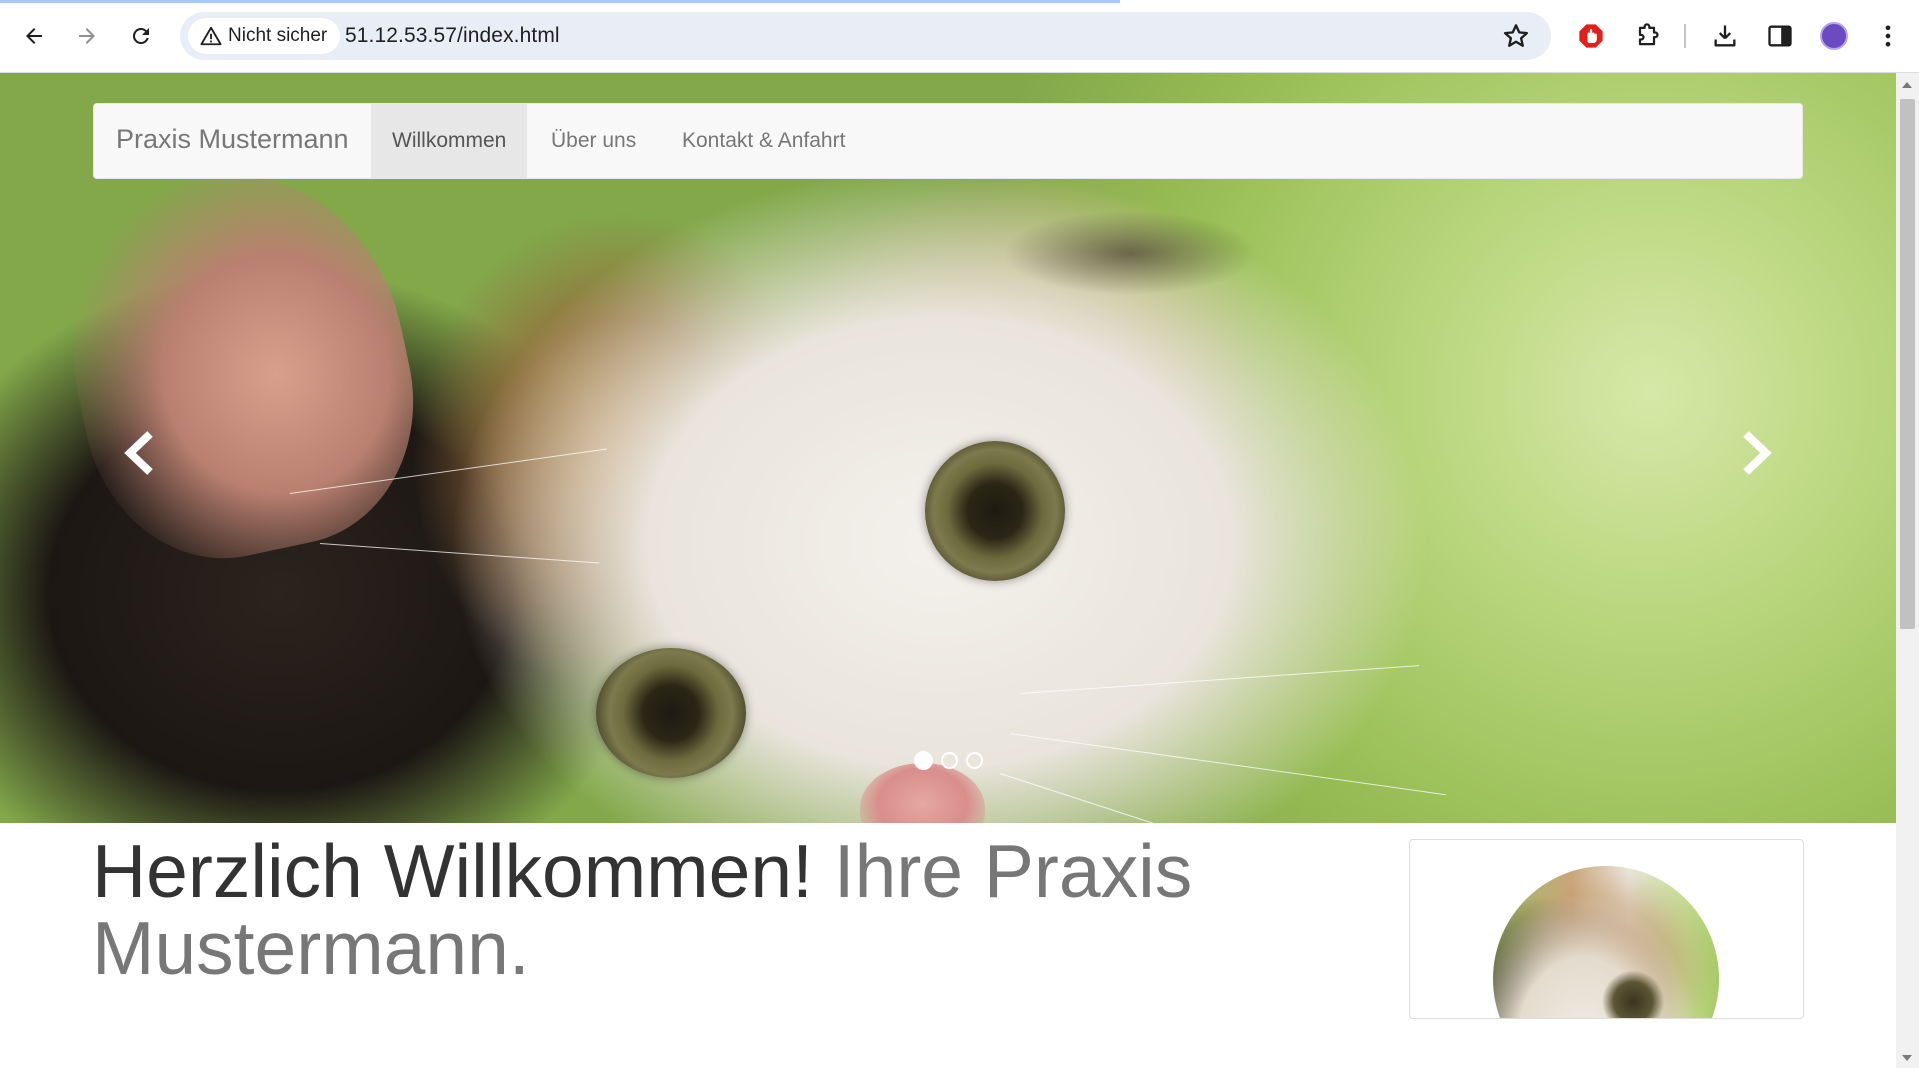 This screenshot has width=1919, height=1068. I want to click on more-vert-icon, so click(1888, 36).